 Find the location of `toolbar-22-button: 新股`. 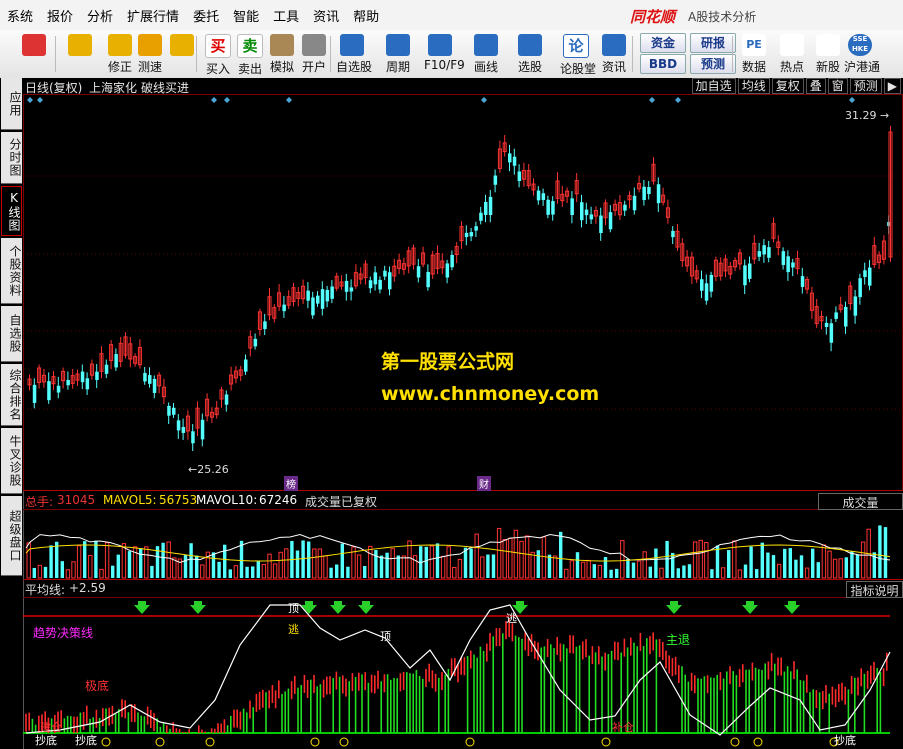

toolbar-22-button: 新股 is located at coordinates (828, 54).